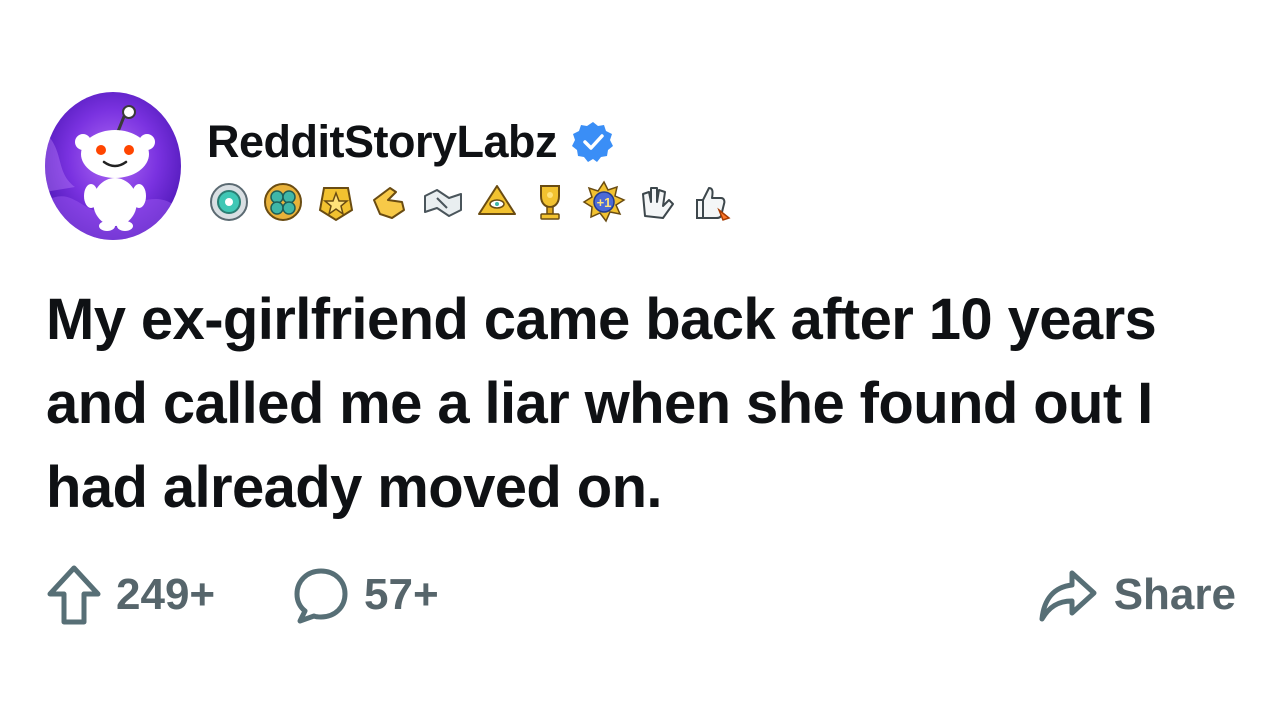 This screenshot has width=1280, height=720. I want to click on author-row: RedditStoryLabz, so click(411, 142).